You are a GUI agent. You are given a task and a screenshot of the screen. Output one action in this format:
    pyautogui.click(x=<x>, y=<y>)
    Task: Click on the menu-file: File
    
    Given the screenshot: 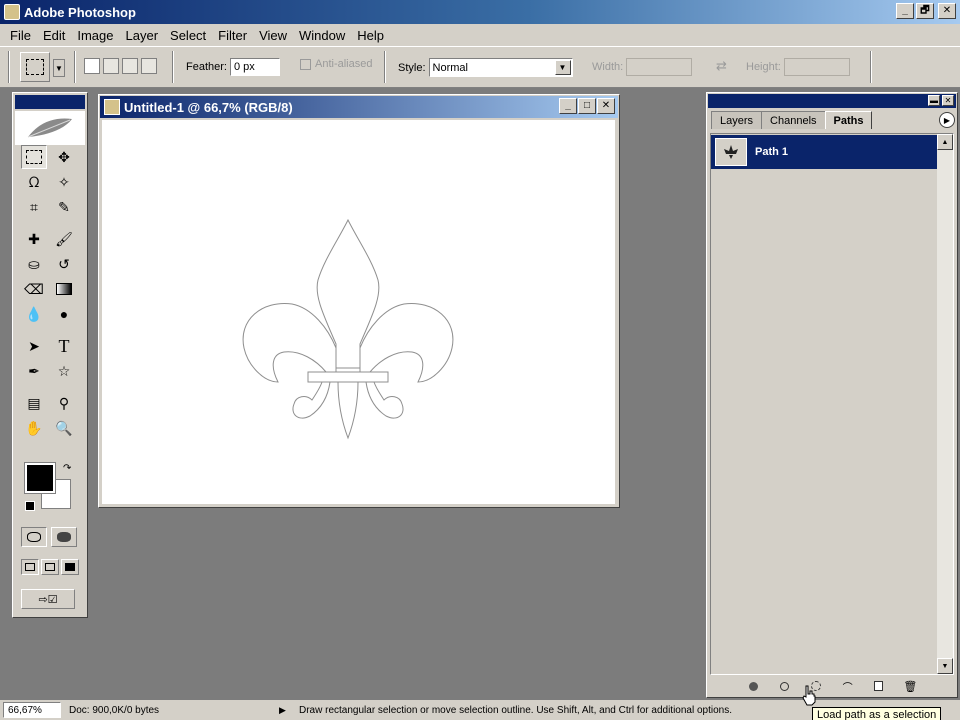 What is the action you would take?
    pyautogui.click(x=20, y=35)
    